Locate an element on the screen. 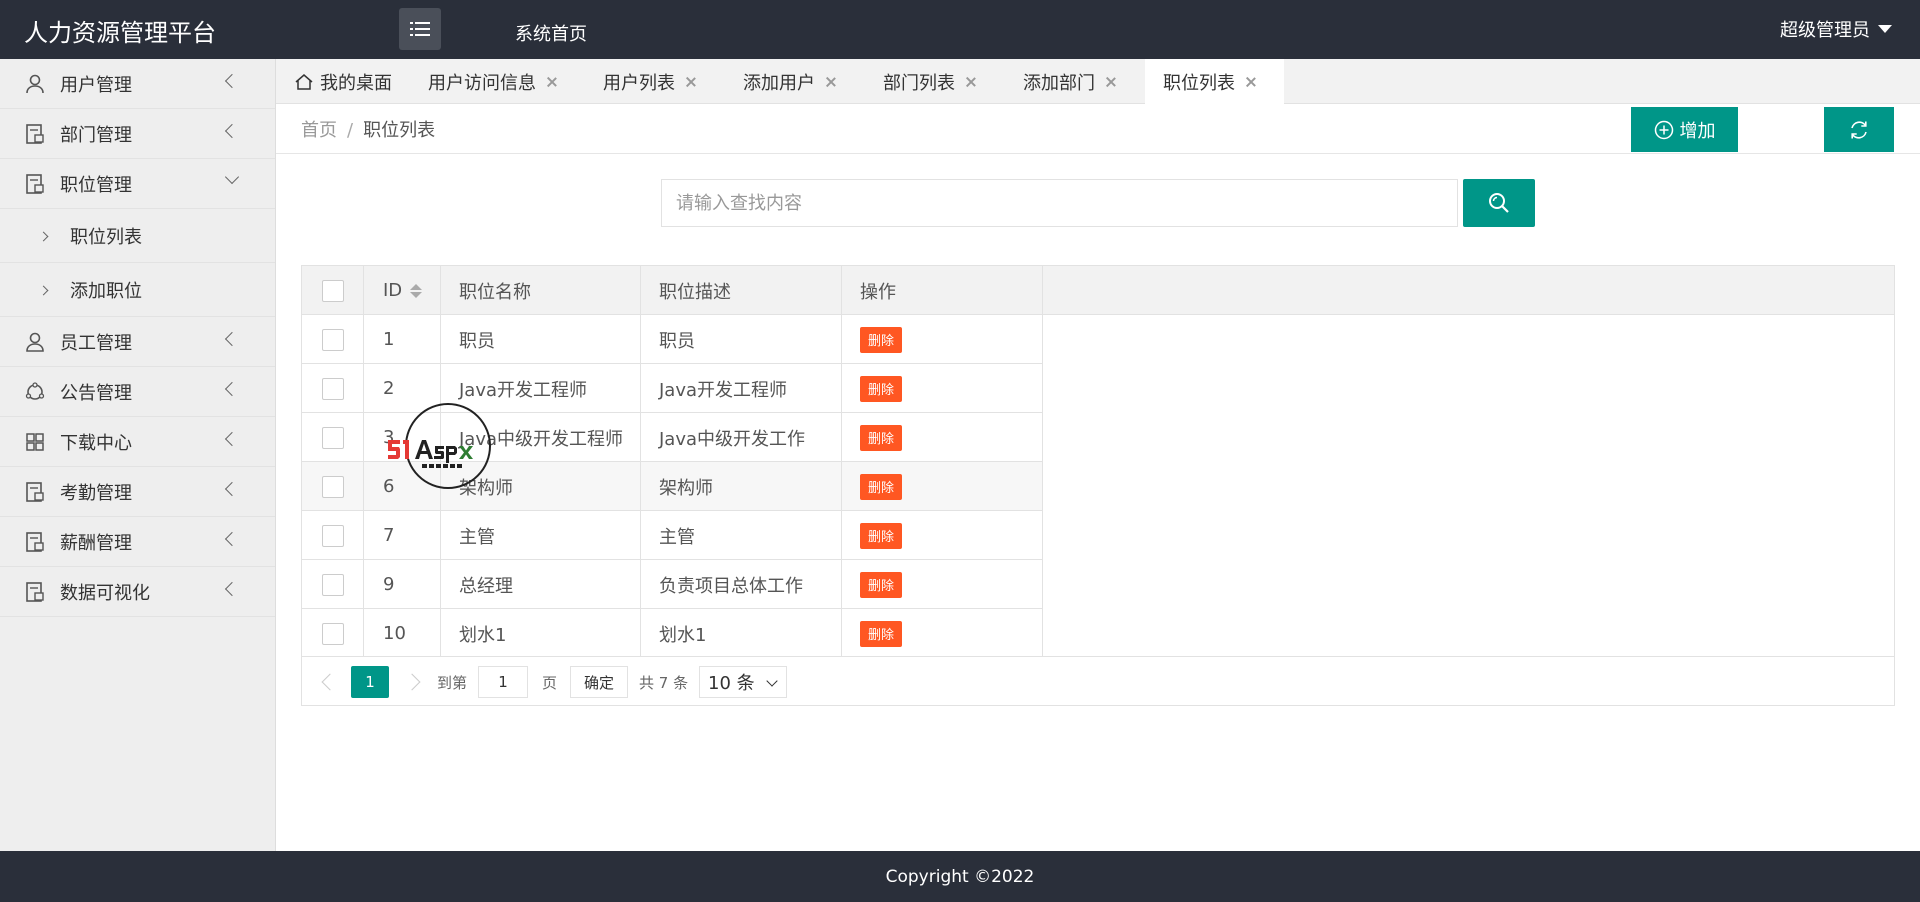 This screenshot has height=902, width=1920. sidebar-item-label: 考勤管理 is located at coordinates (96, 493).